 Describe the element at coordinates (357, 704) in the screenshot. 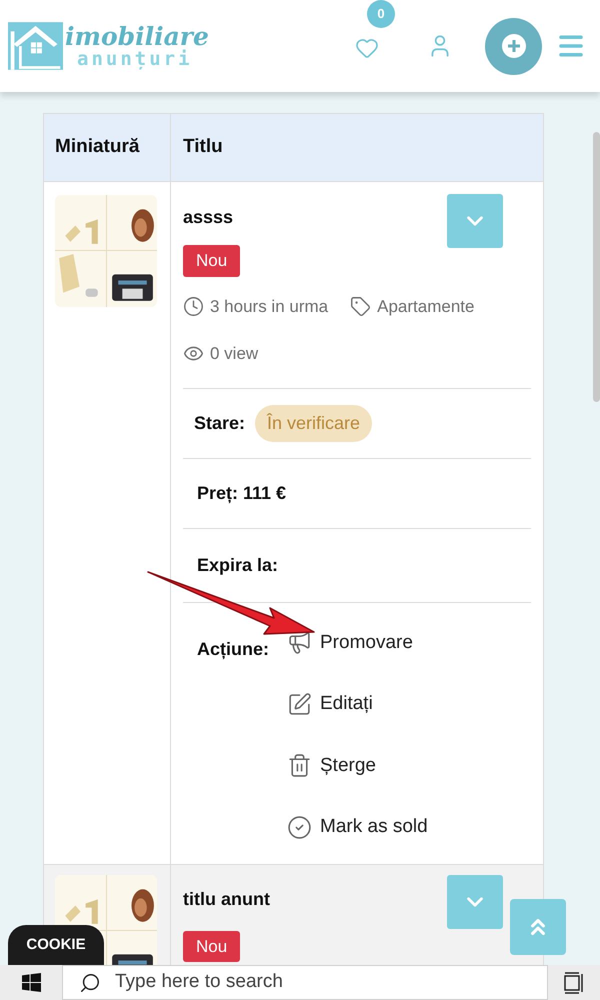

I see `action-link: Editați` at that location.